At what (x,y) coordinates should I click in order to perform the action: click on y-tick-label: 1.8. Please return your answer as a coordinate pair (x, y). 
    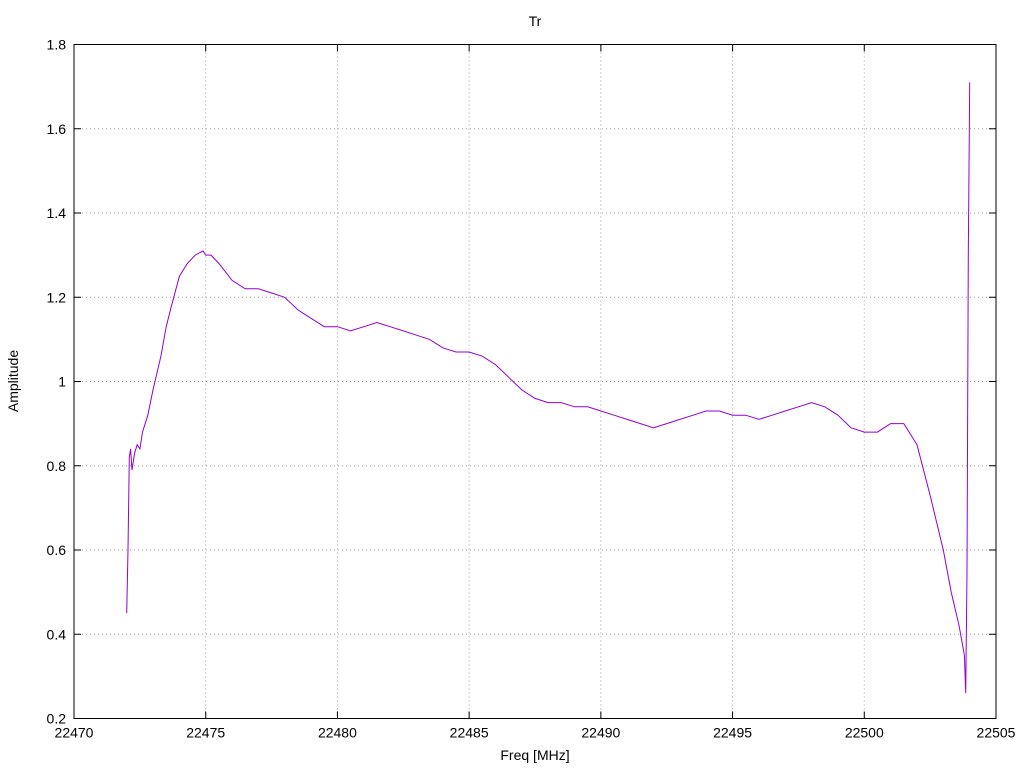
    Looking at the image, I should click on (57, 45).